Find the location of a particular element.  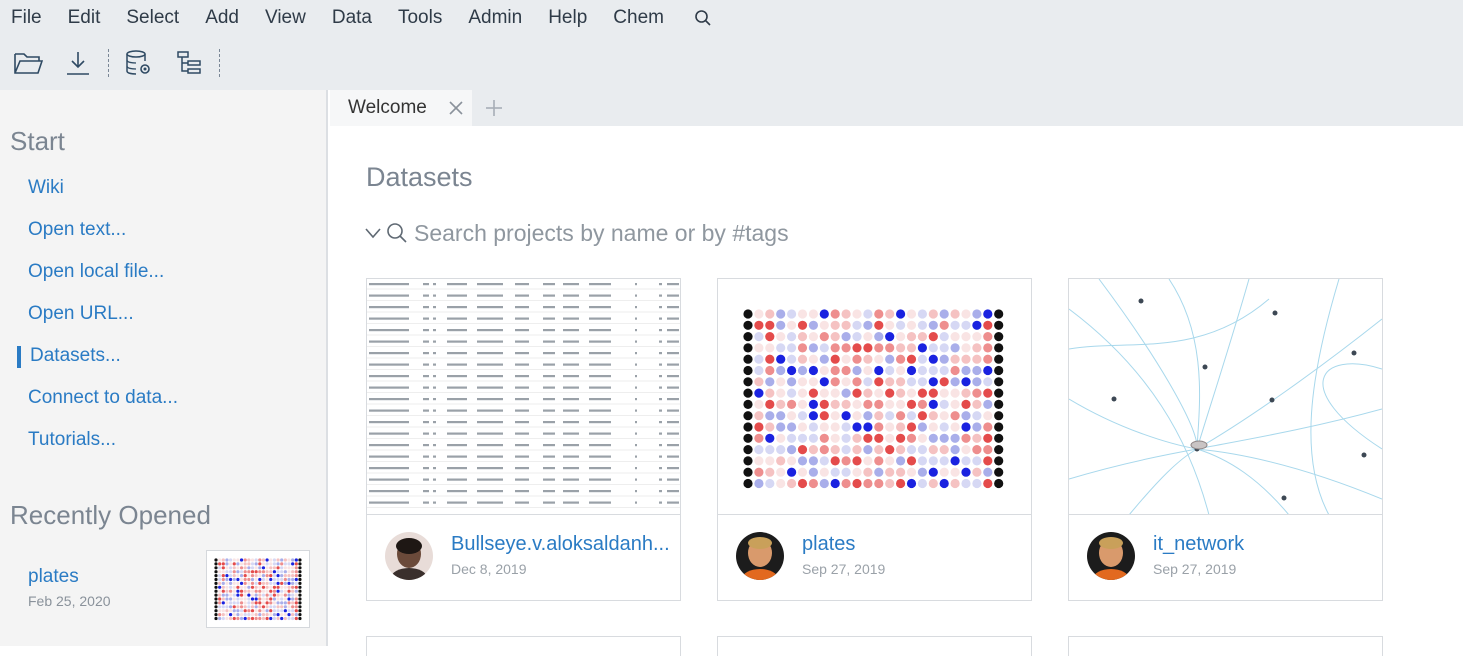

dataset-name: it_network is located at coordinates (1264, 544).